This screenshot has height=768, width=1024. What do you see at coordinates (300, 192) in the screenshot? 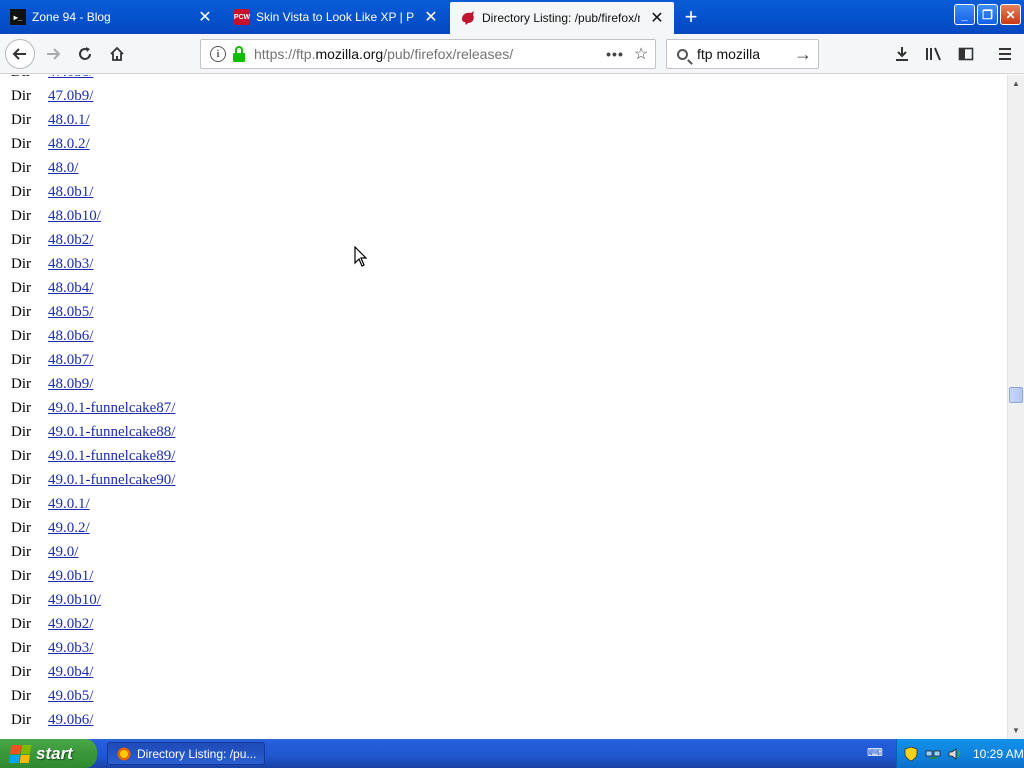
I see `listing-row: Dir 48.0b1/` at bounding box center [300, 192].